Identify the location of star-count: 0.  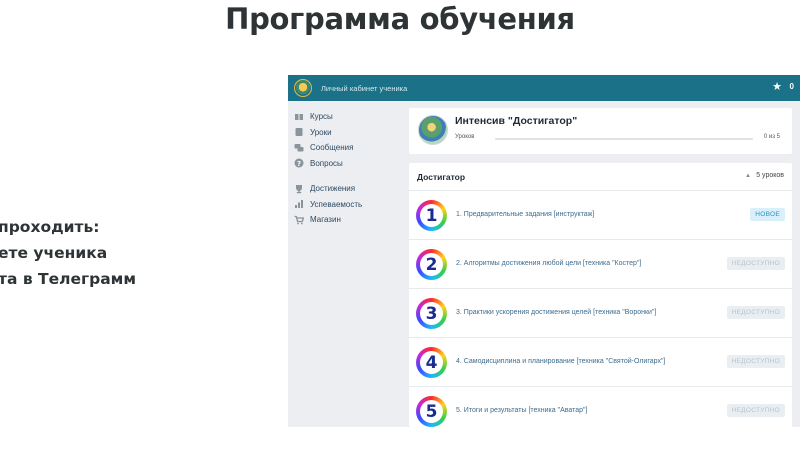
(791, 86).